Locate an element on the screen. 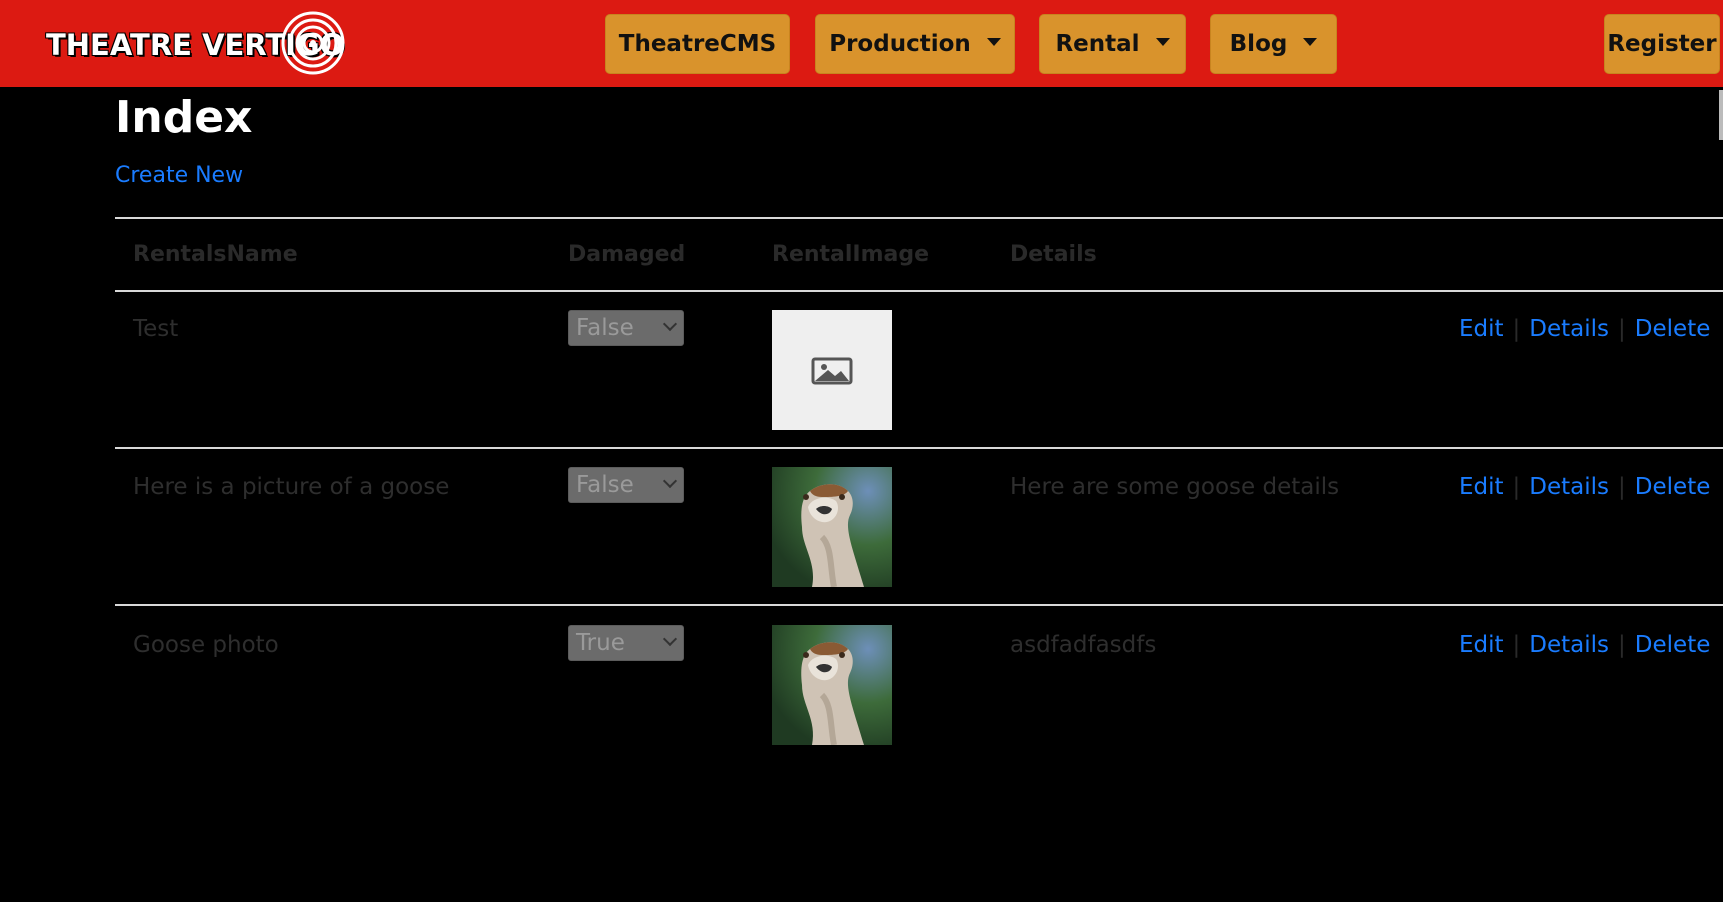  damaged-value: True is located at coordinates (600, 643).